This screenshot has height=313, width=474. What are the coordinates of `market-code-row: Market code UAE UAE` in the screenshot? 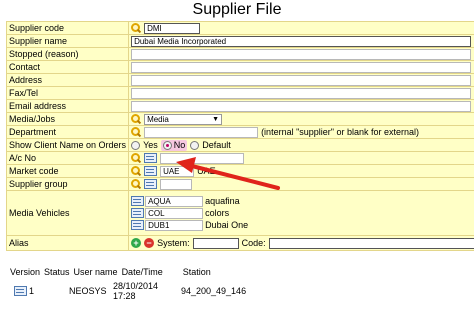 It's located at (239, 171).